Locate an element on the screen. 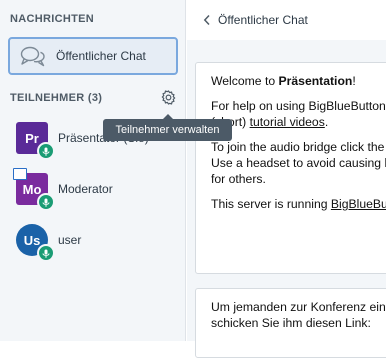 The height and width of the screenshot is (358, 386). participants-section-title: TEILNEHMER (3) is located at coordinates (56, 98).